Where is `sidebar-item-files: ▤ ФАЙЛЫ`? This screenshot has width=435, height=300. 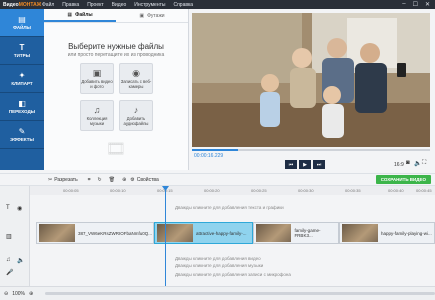 sidebar-item-files: ▤ ФАЙЛЫ is located at coordinates (22, 23).